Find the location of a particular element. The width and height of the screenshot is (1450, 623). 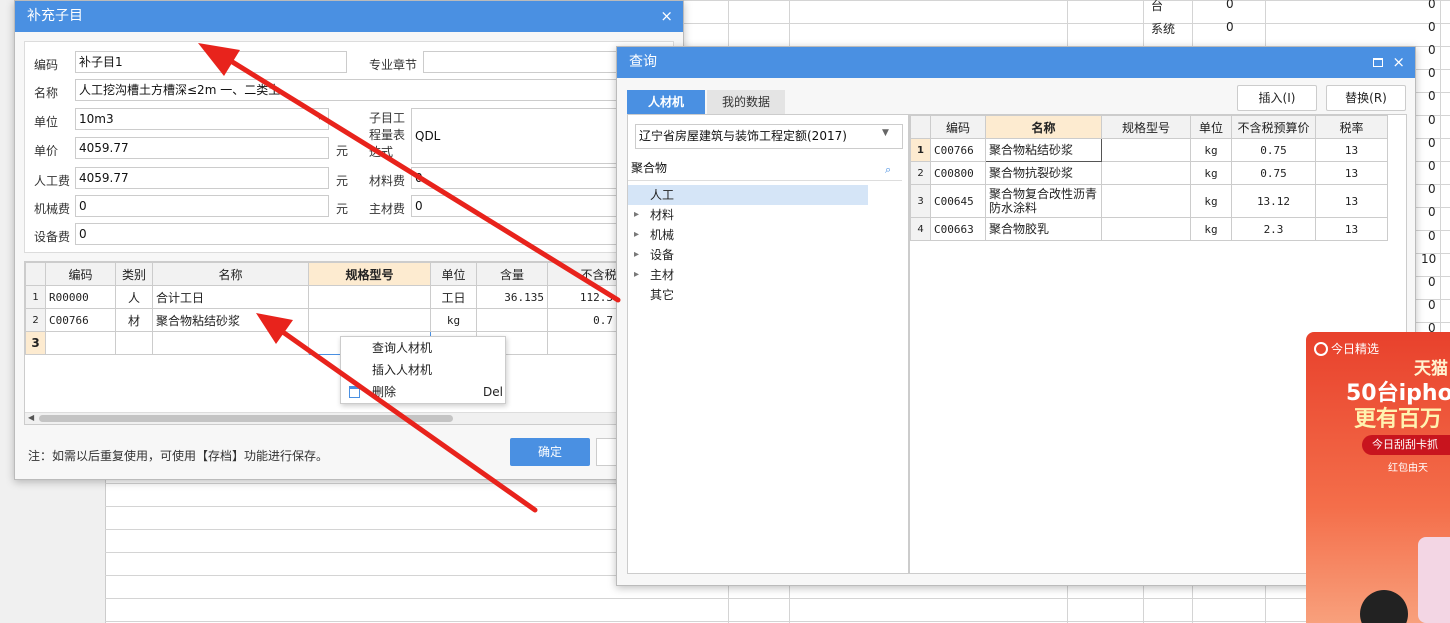

scroll-left-icon: ◀ is located at coordinates (31, 417).